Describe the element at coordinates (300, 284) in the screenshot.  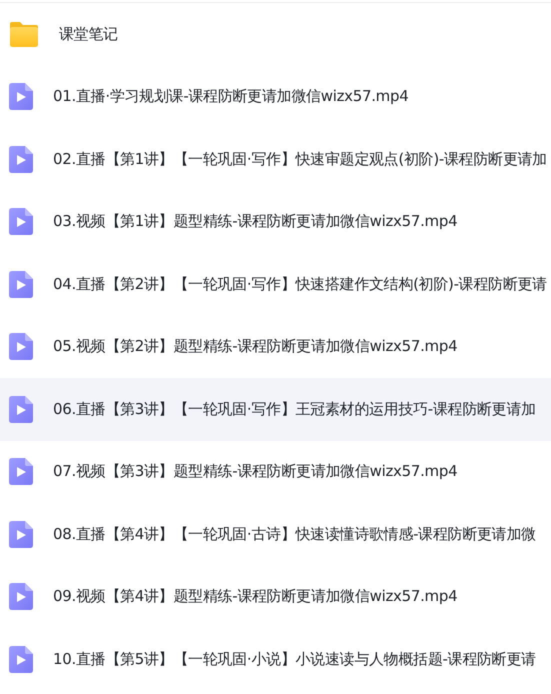
I see `file-name: 04.直播【第2讲】【一轮巩固·写作】快速搭建作文结构(初阶)-课程防断更请` at that location.